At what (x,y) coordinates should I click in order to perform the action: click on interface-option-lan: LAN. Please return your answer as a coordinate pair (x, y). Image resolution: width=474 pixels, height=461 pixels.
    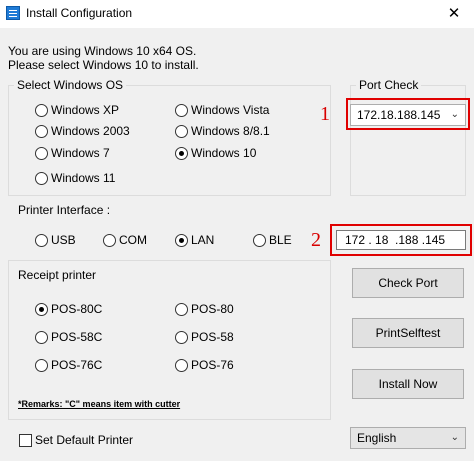
    Looking at the image, I should click on (194, 240).